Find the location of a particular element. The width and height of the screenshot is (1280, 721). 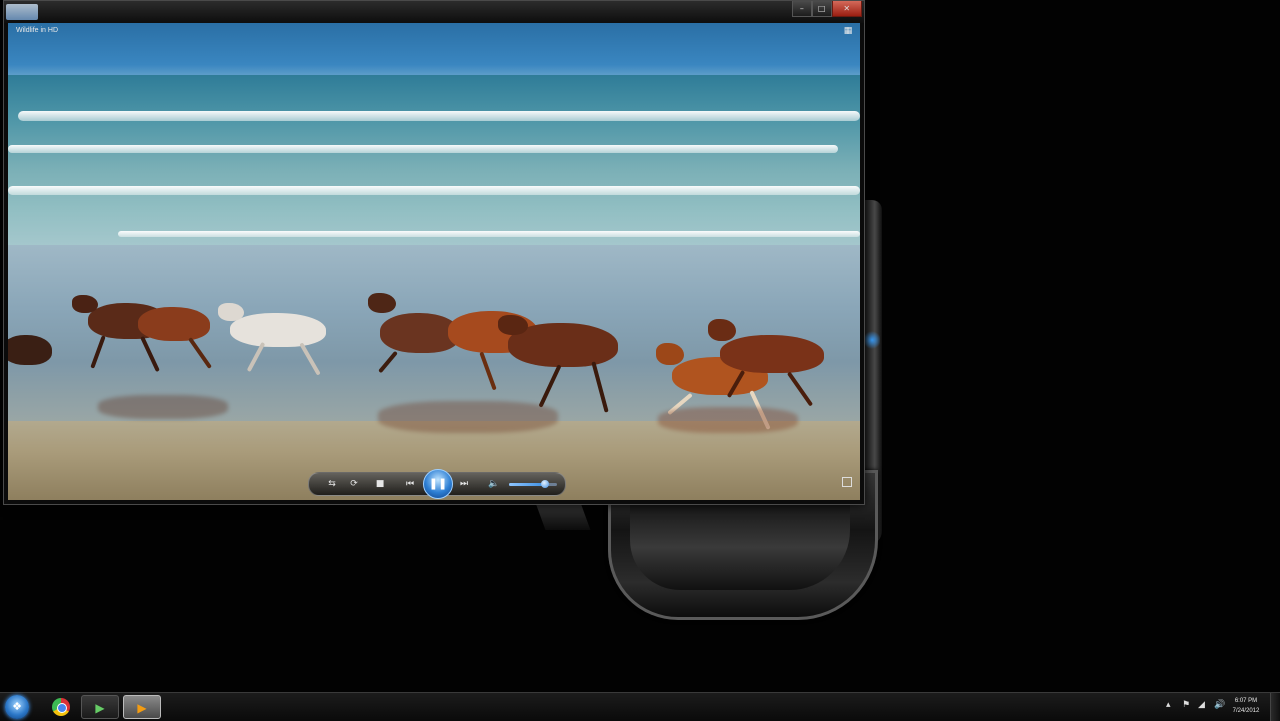

chrome-icon is located at coordinates (61, 707).